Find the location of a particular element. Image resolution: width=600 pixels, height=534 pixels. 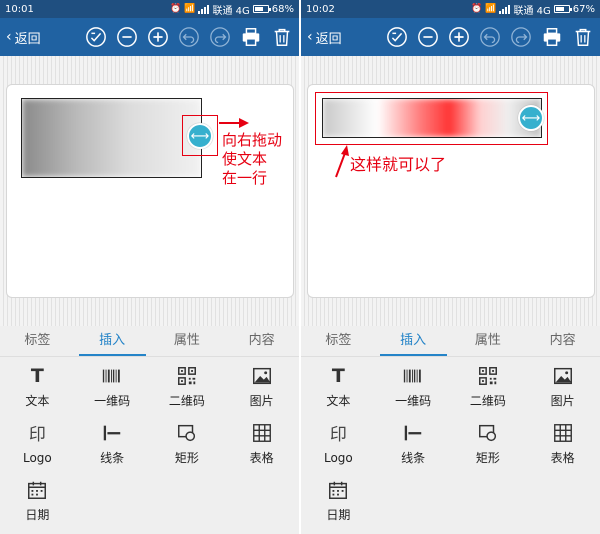

item-label: 一维码 is located at coordinates (112, 401).